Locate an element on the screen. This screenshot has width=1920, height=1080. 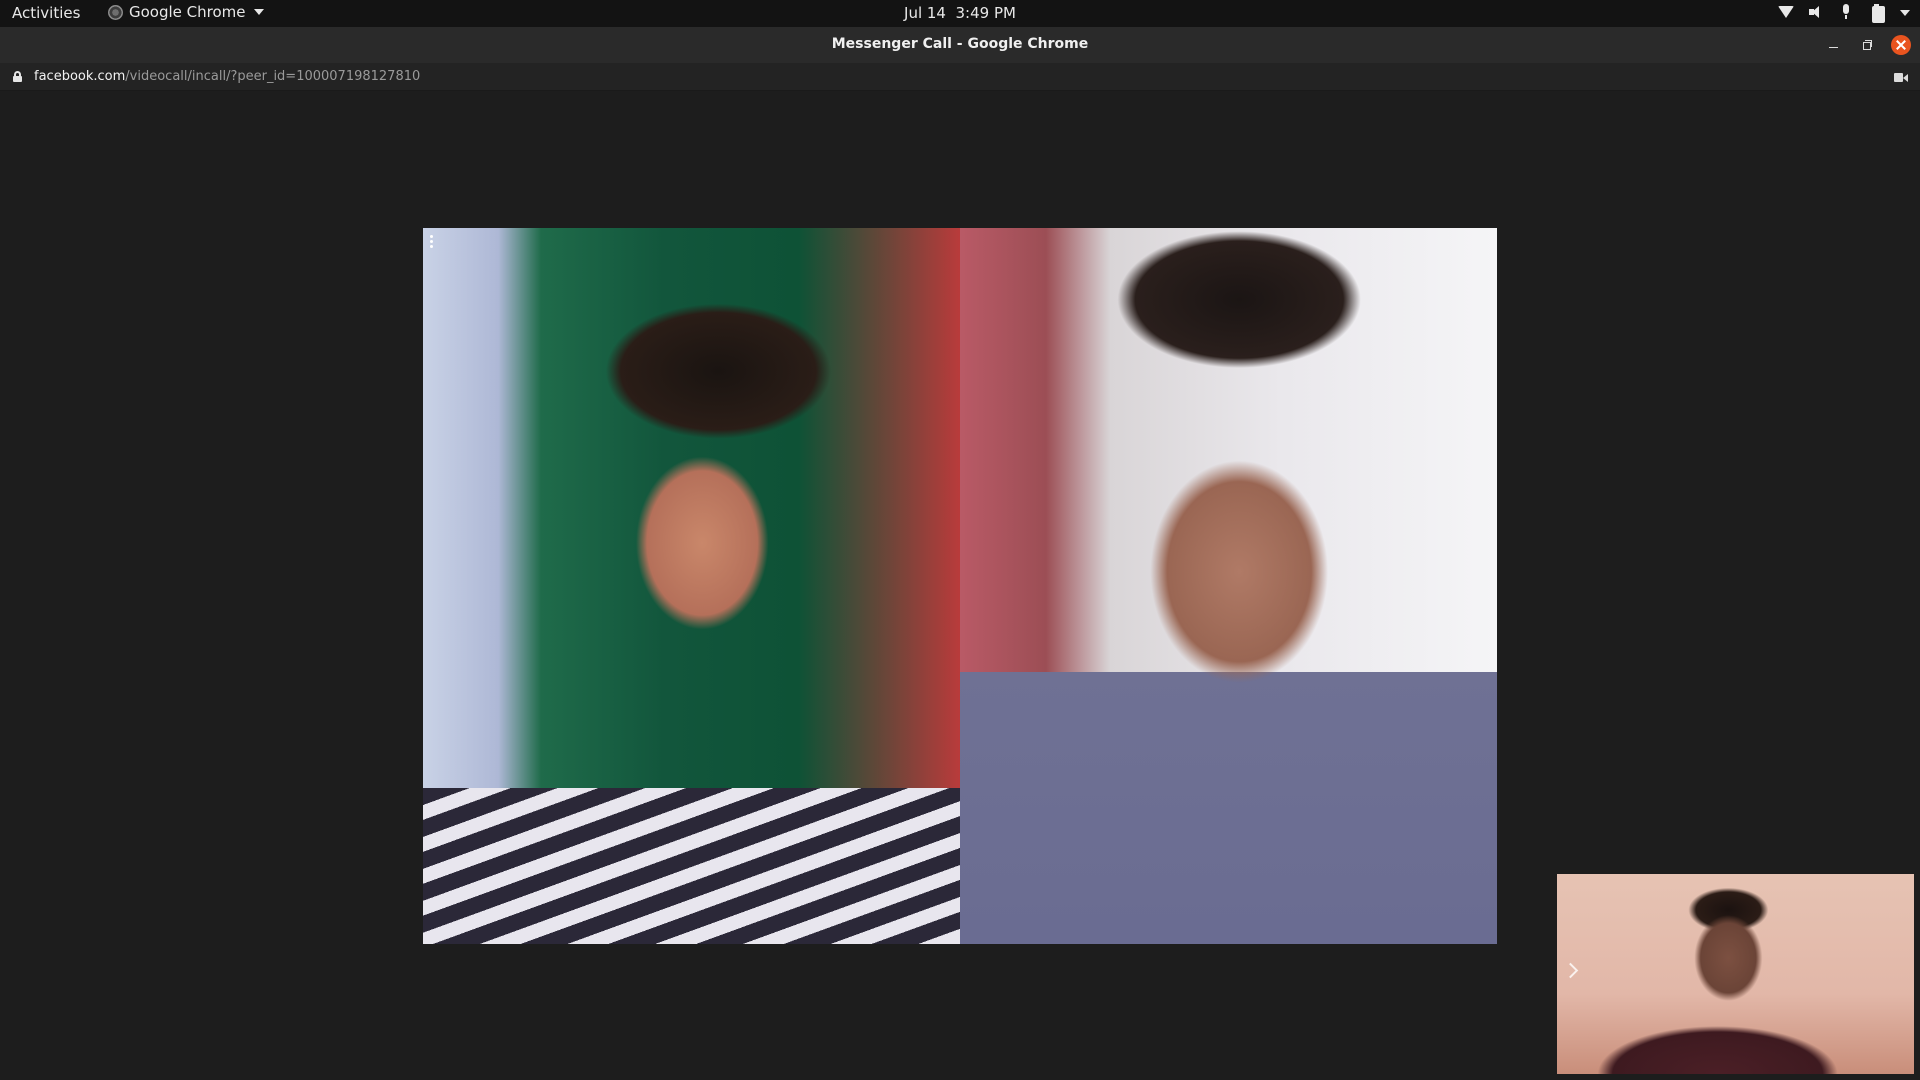
clock: Jul 14 3:49 PM is located at coordinates (960, 13).